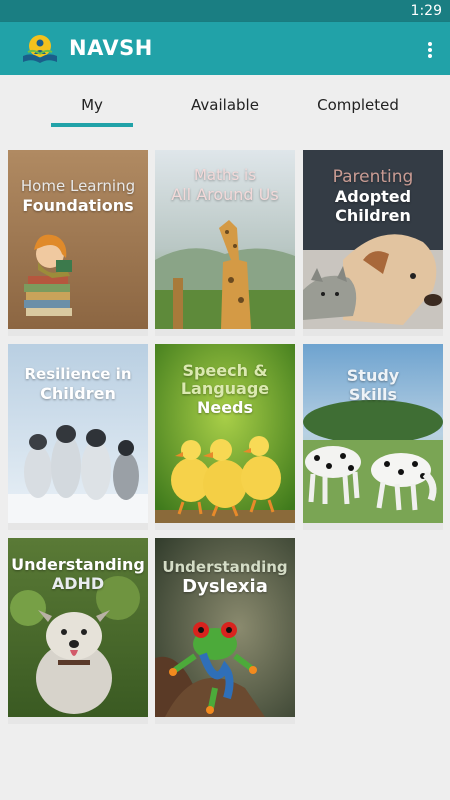 Image resolution: width=450 pixels, height=800 pixels. Describe the element at coordinates (426, 11) in the screenshot. I see `status-time: 1:29` at that location.